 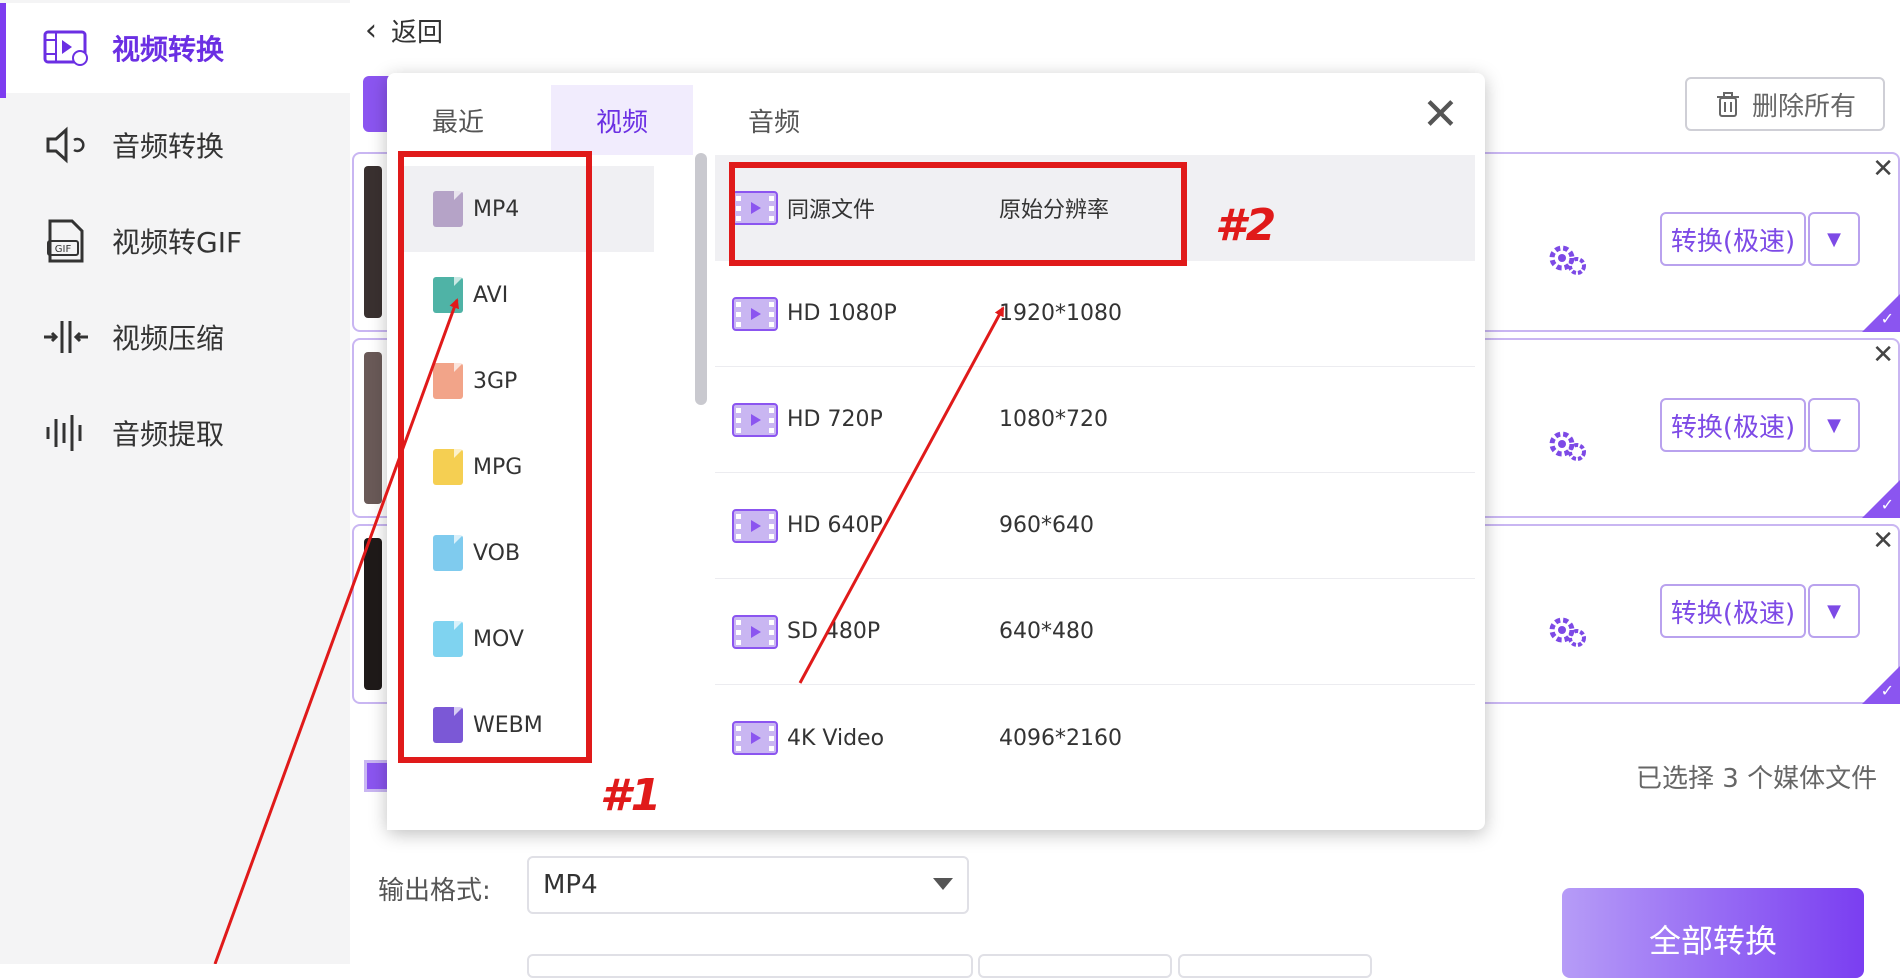 I want to click on delete-all-button: 删除所有, so click(x=1785, y=104).